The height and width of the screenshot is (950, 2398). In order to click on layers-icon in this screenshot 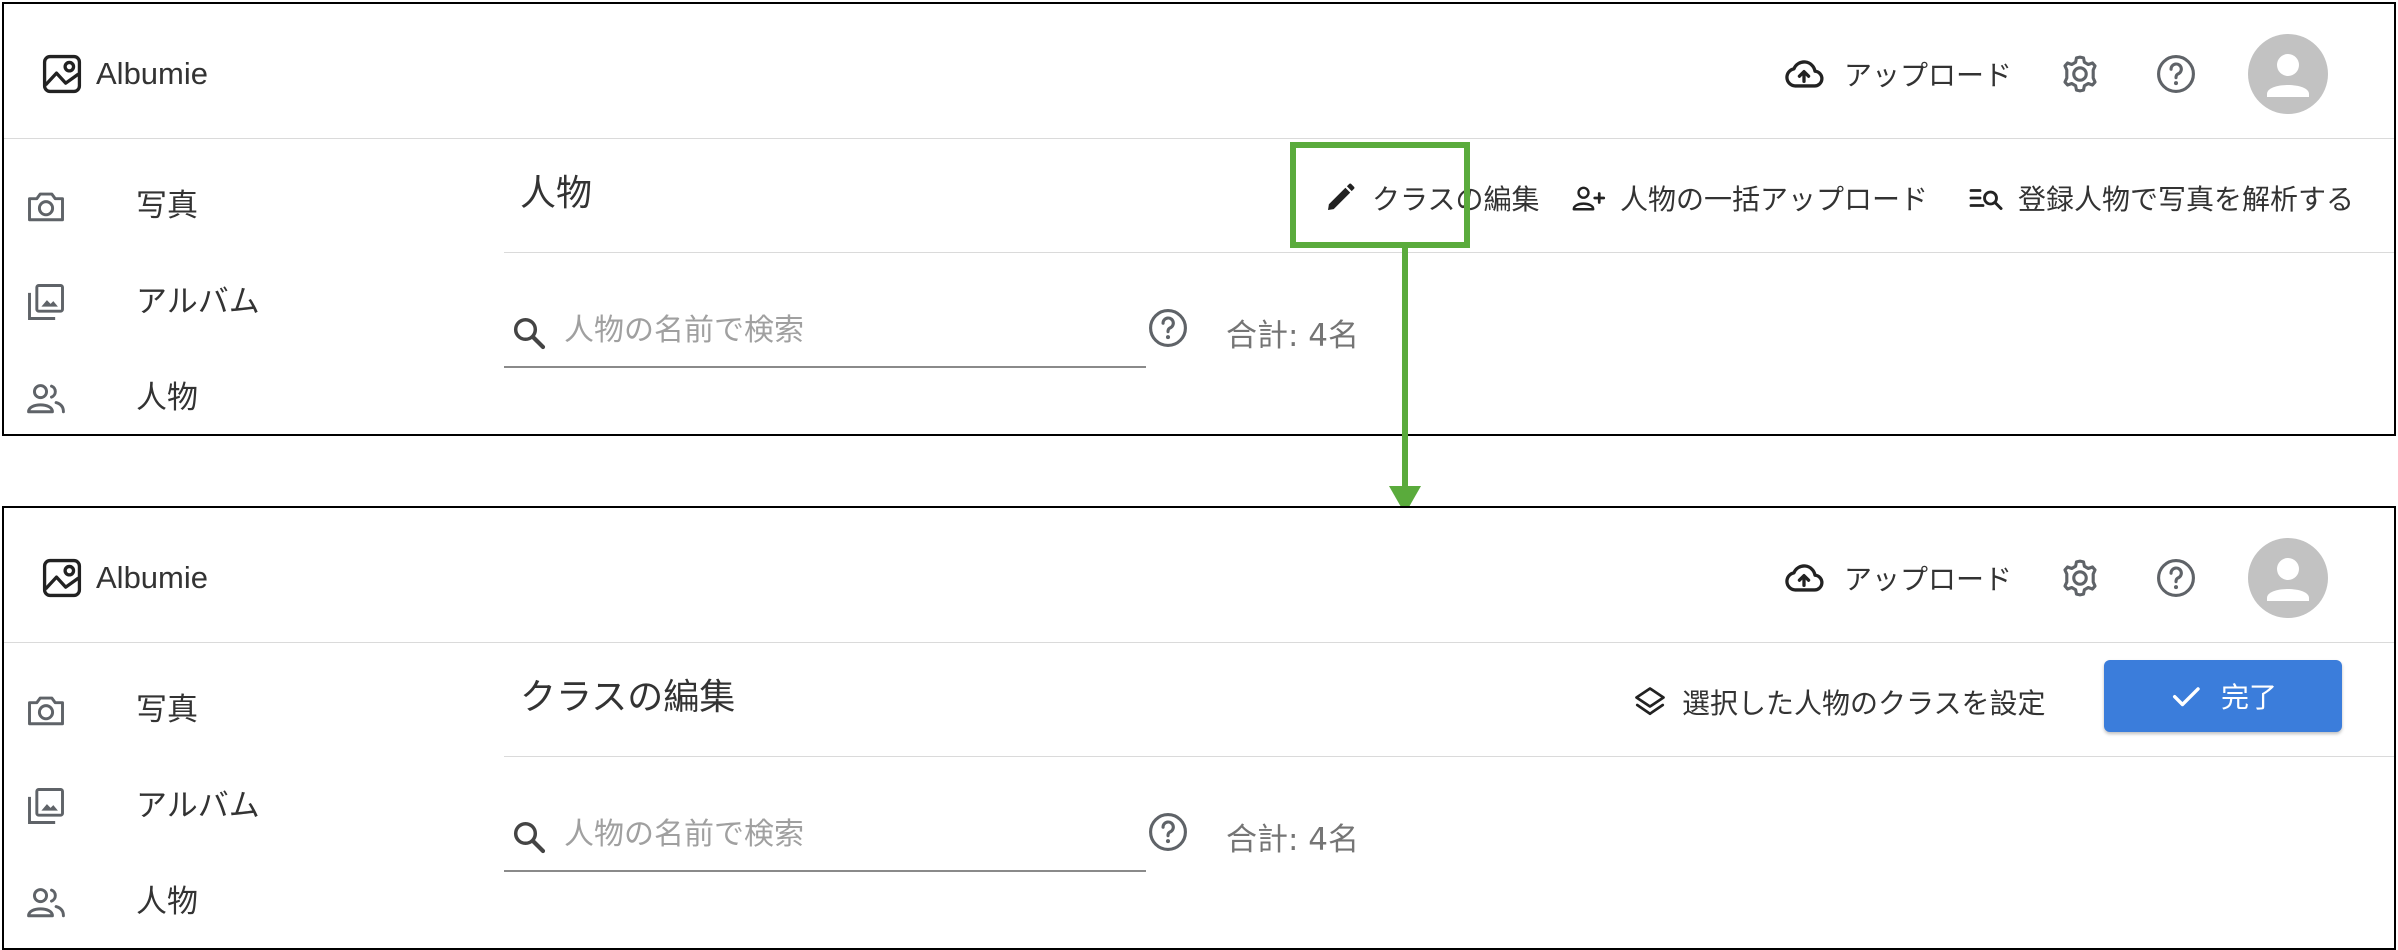, I will do `click(1650, 701)`.